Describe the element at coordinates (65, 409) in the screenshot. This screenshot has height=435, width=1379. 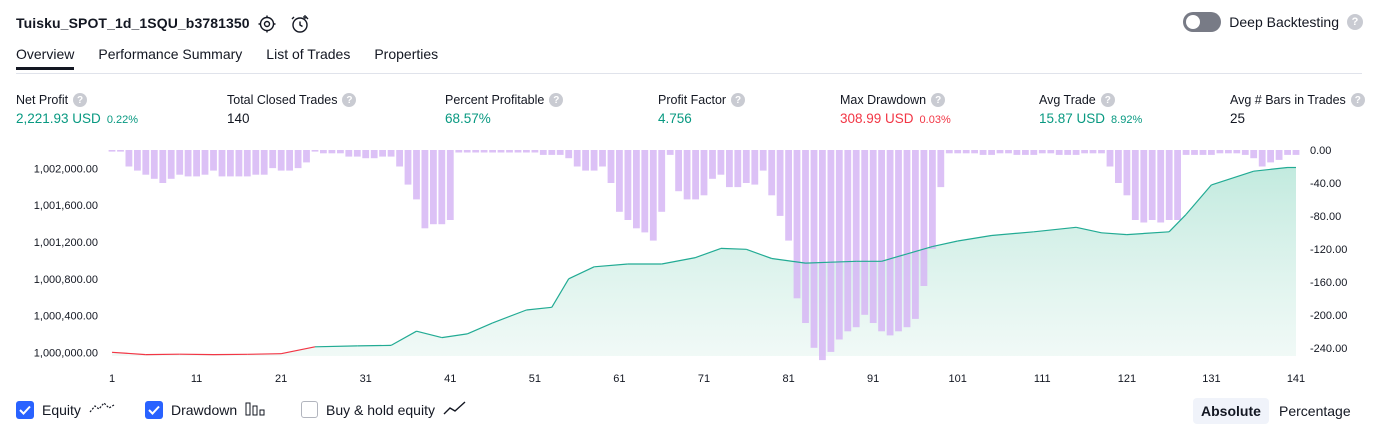
I see `legend-equity: Equity` at that location.